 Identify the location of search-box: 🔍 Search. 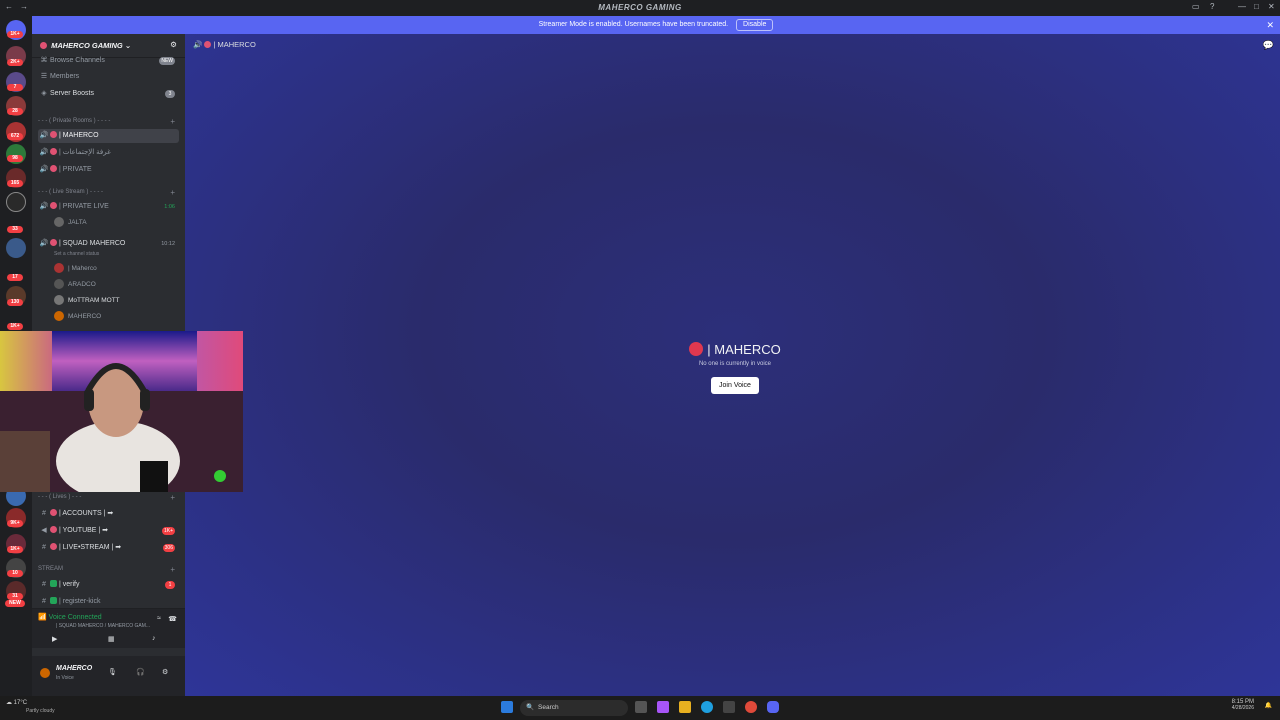
(574, 708).